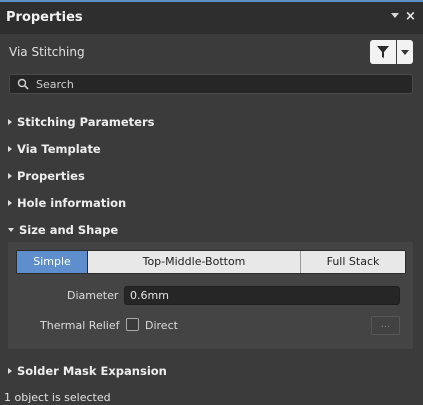 The image size is (423, 405). What do you see at coordinates (132, 324) in the screenshot?
I see `direct-checkbox` at bounding box center [132, 324].